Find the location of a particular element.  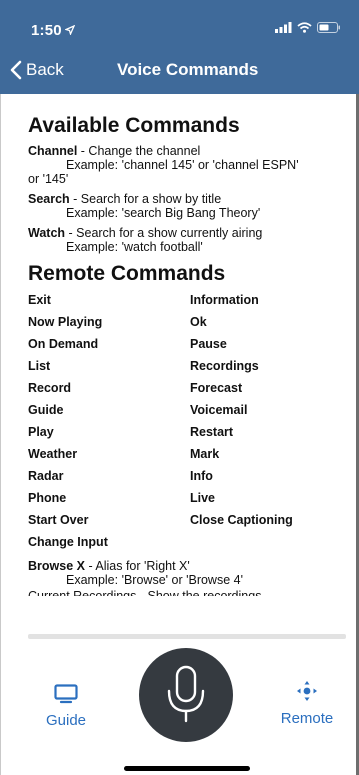

status-time: 1:50 is located at coordinates (46, 30).